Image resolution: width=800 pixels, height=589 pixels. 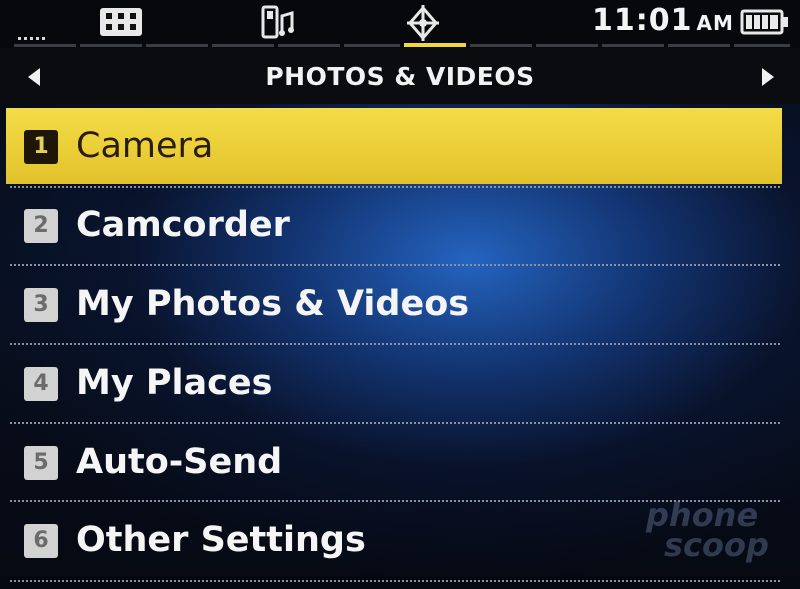 I want to click on music-phone-icon, so click(x=277, y=22).